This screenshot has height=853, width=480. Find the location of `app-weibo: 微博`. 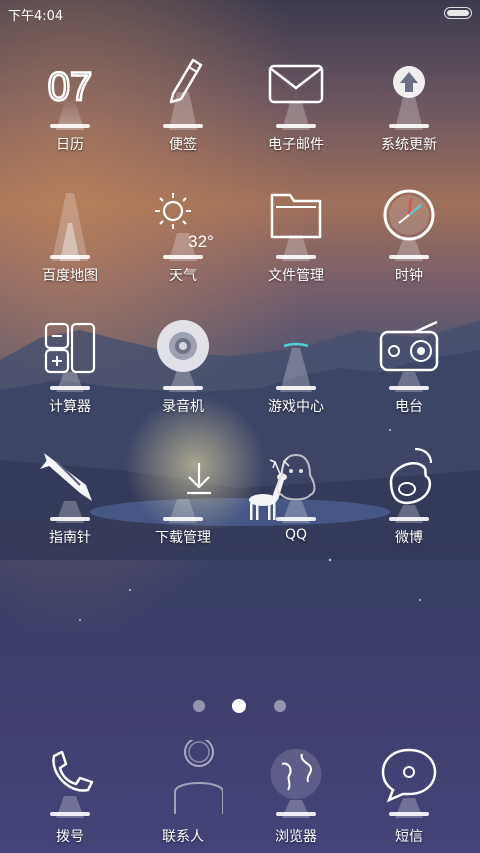

app-weibo: 微博 is located at coordinates (409, 505).